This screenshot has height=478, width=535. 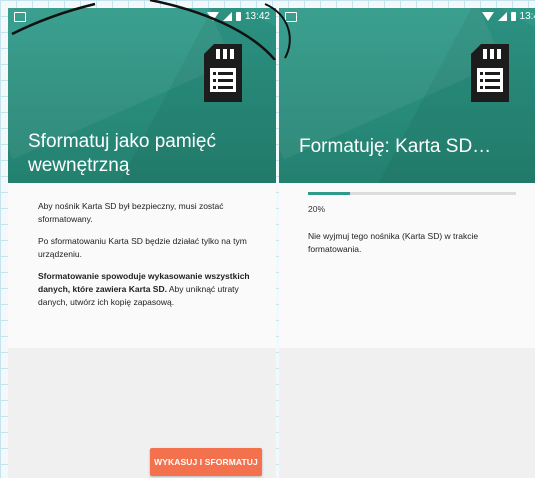 What do you see at coordinates (206, 462) in the screenshot?
I see `erase-and-format-button: WYKASUJ I SFORMATUJ` at bounding box center [206, 462].